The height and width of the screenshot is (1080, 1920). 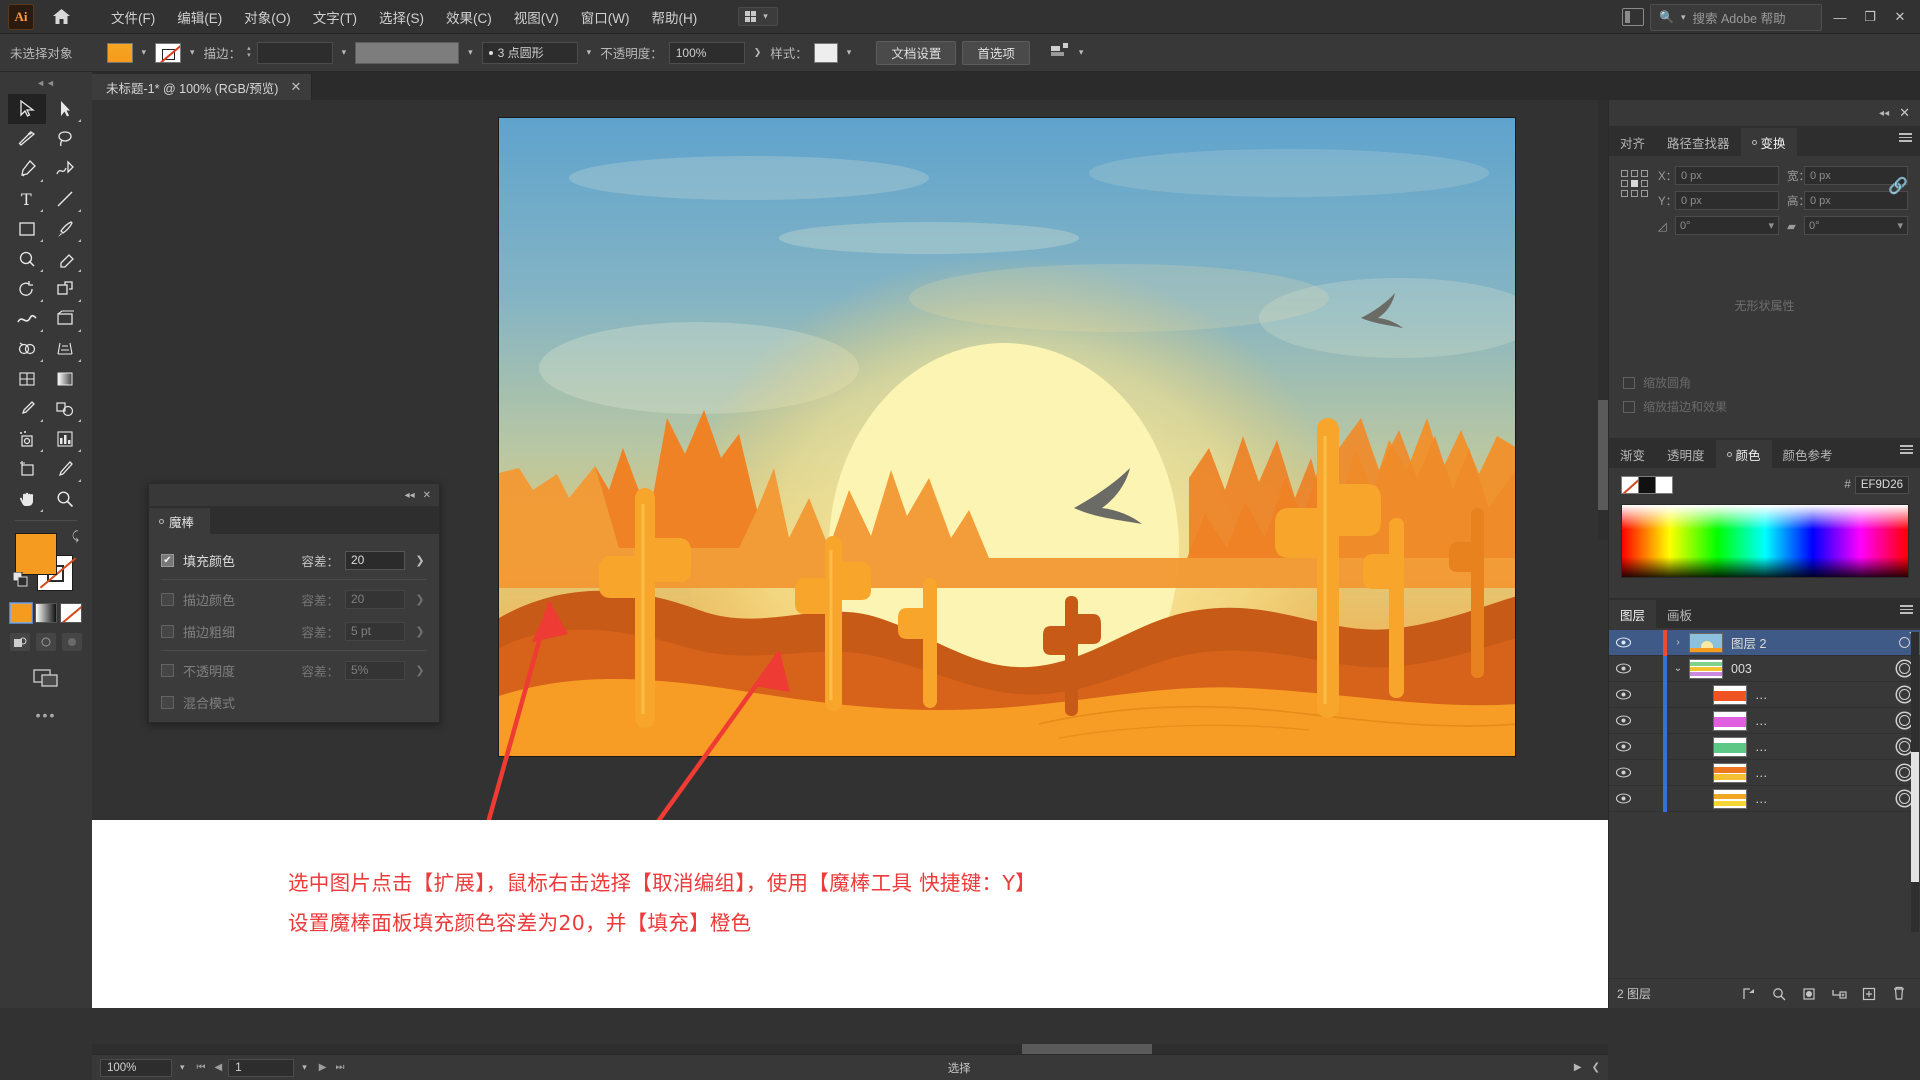 What do you see at coordinates (27, 109) in the screenshot?
I see `selection-tool` at bounding box center [27, 109].